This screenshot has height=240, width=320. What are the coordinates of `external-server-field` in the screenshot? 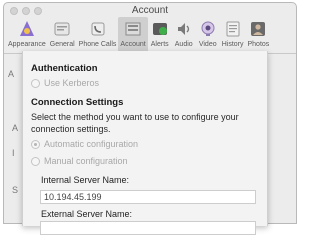 It's located at (148, 228).